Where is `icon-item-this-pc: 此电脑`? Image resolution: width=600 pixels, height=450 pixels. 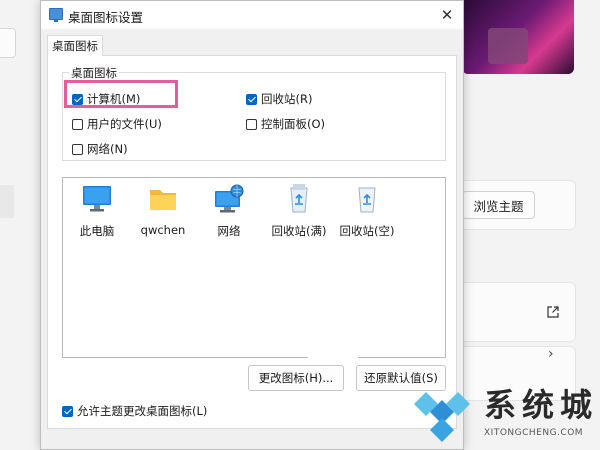 icon-item-this-pc: 此电脑 is located at coordinates (97, 211).